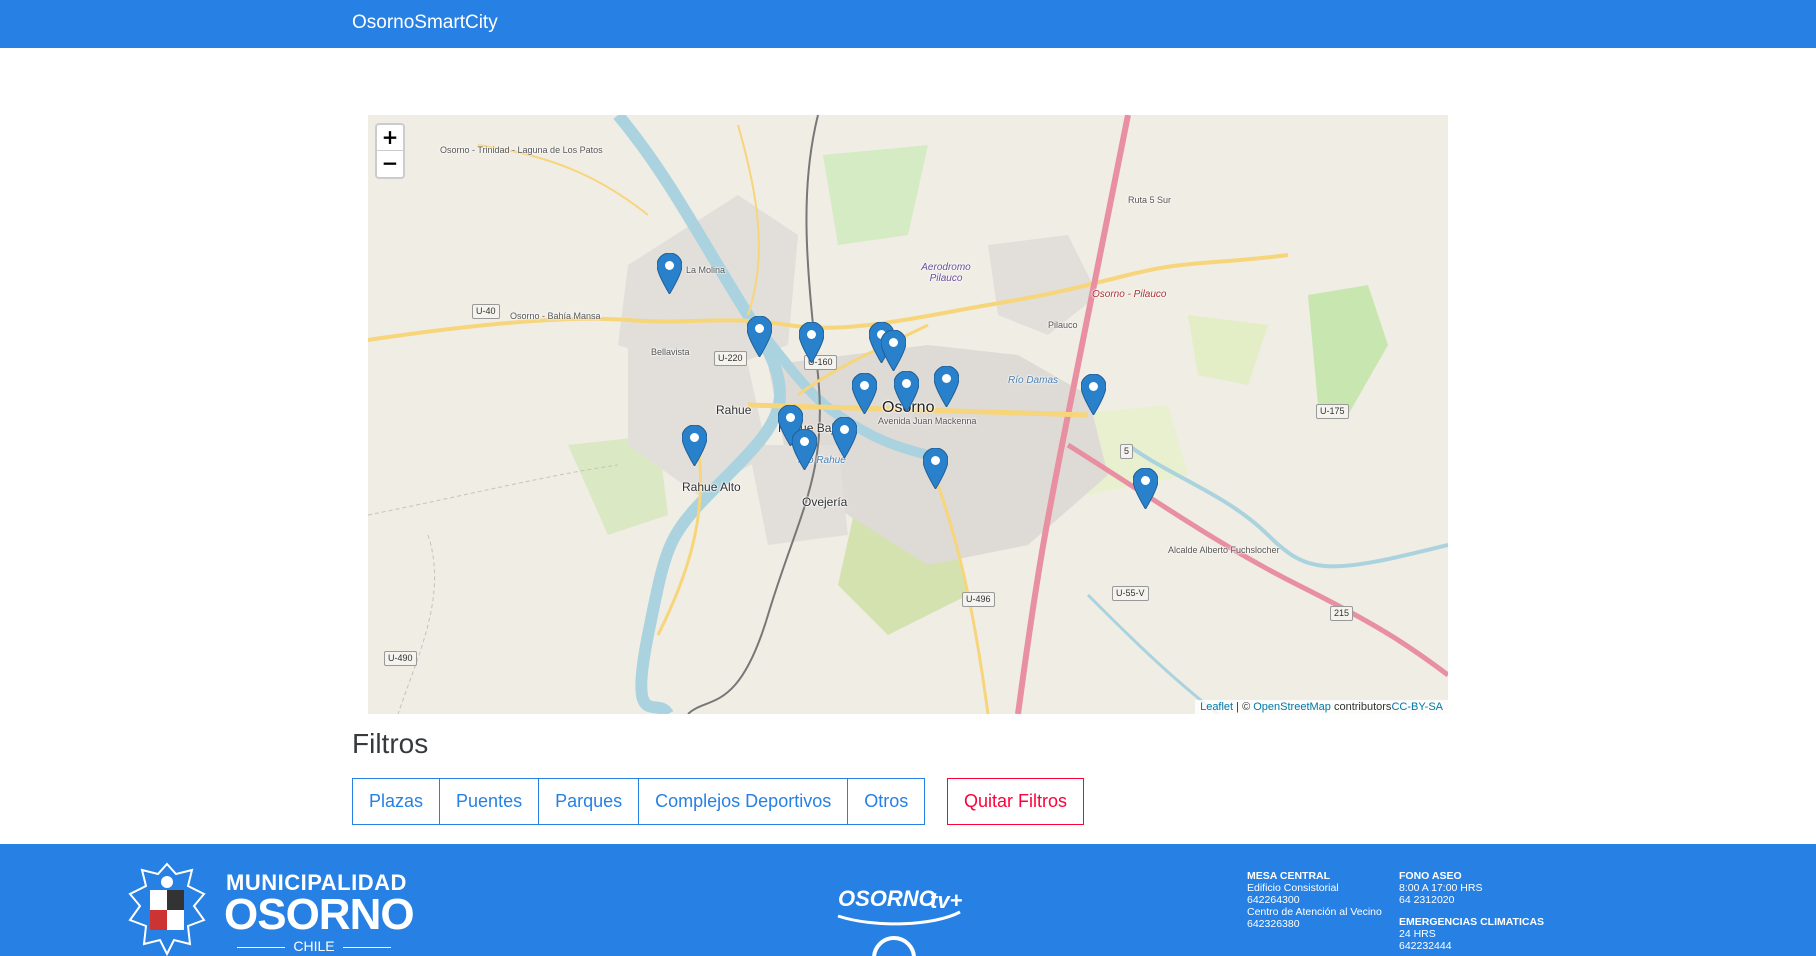 The image size is (1816, 956). Describe the element at coordinates (886, 801) in the screenshot. I see `filter-otros-button: Otros` at that location.